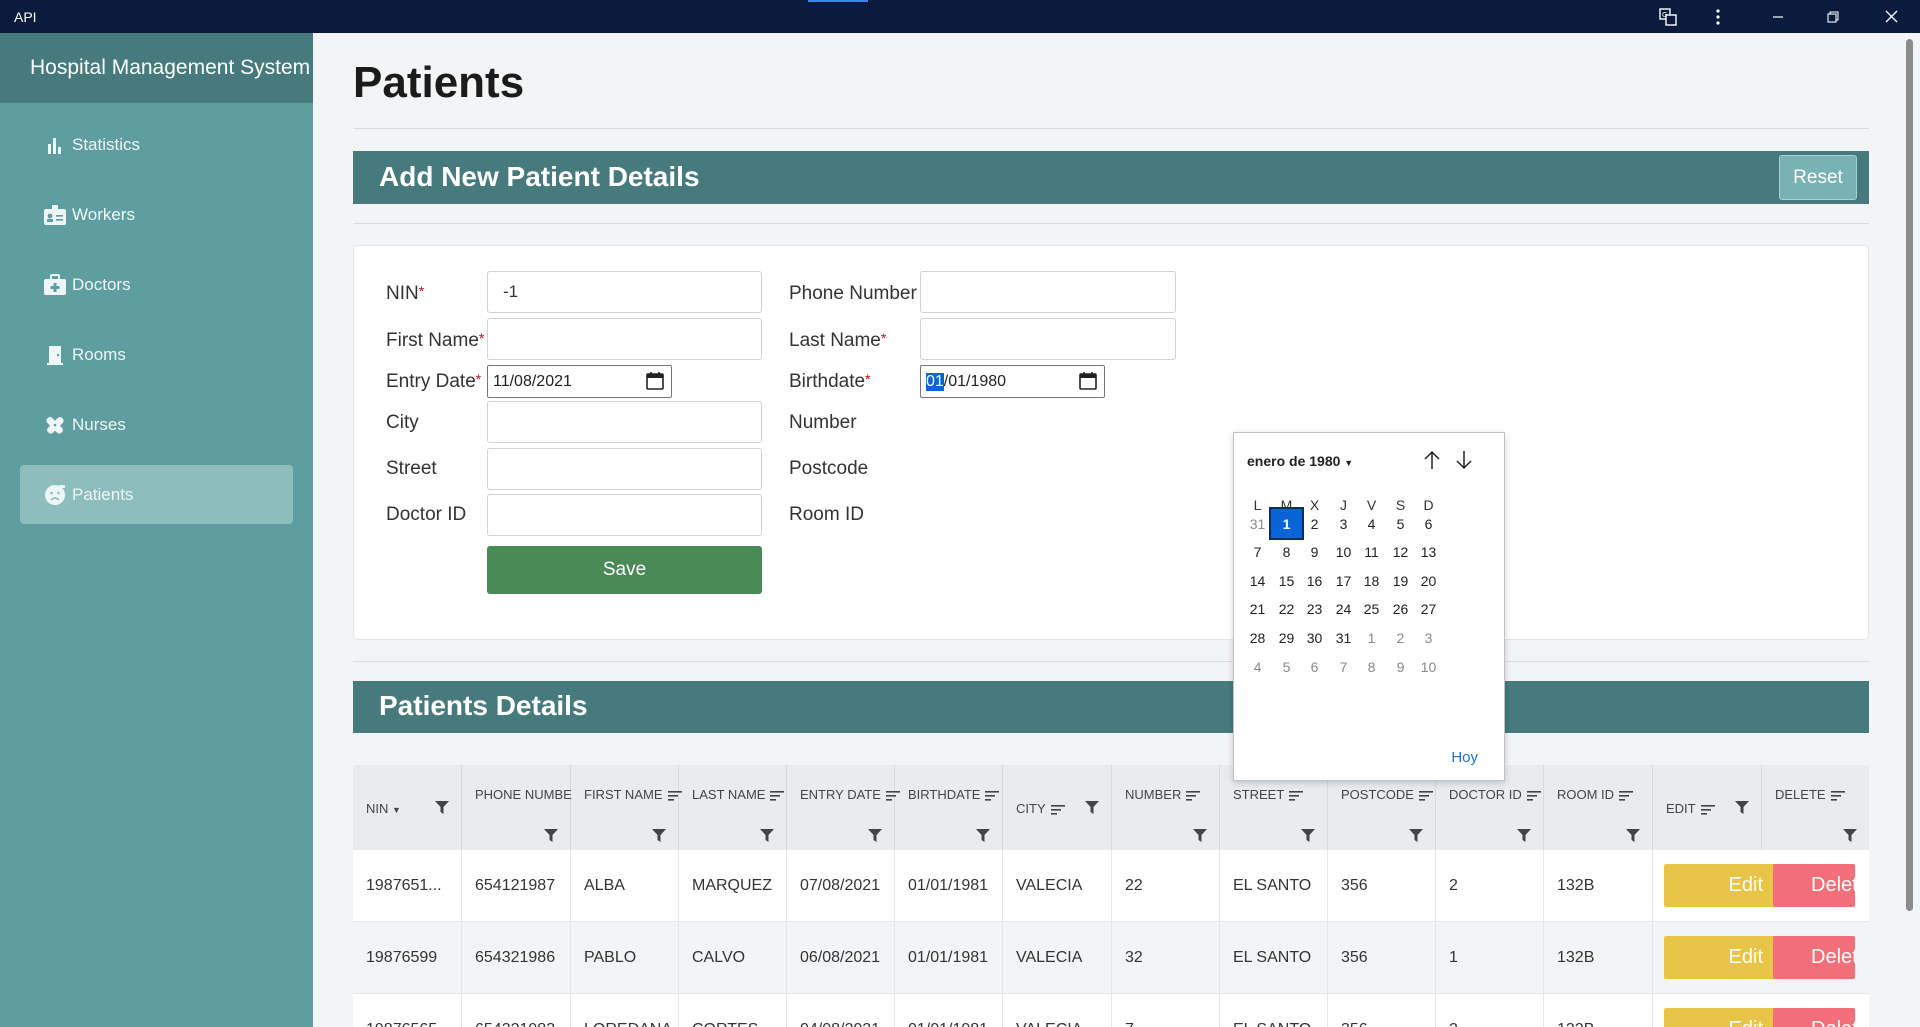 This screenshot has height=1027, width=1920. I want to click on next-month-icon, so click(1464, 460).